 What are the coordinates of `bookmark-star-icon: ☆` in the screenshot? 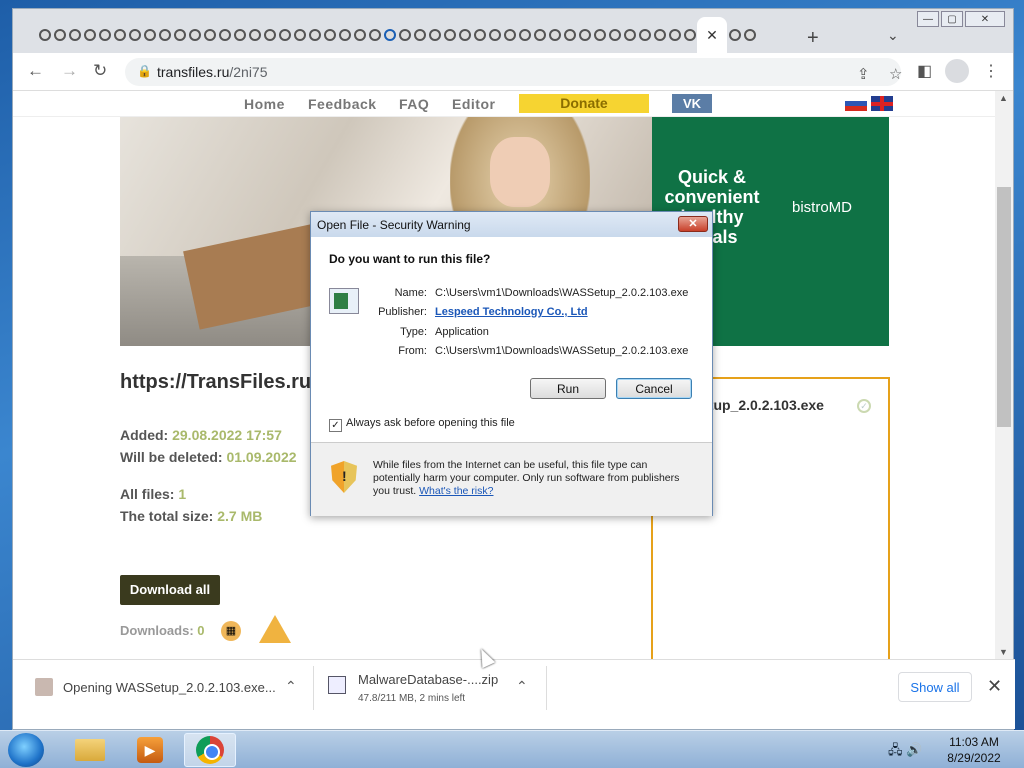 It's located at (895, 74).